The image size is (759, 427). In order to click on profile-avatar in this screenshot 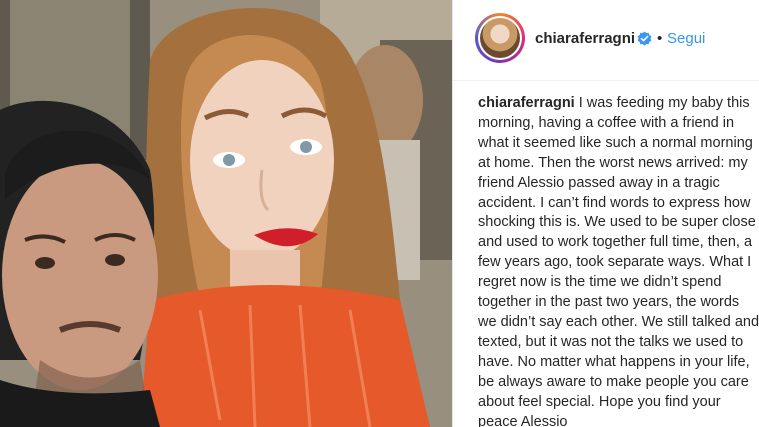, I will do `click(500, 38)`.